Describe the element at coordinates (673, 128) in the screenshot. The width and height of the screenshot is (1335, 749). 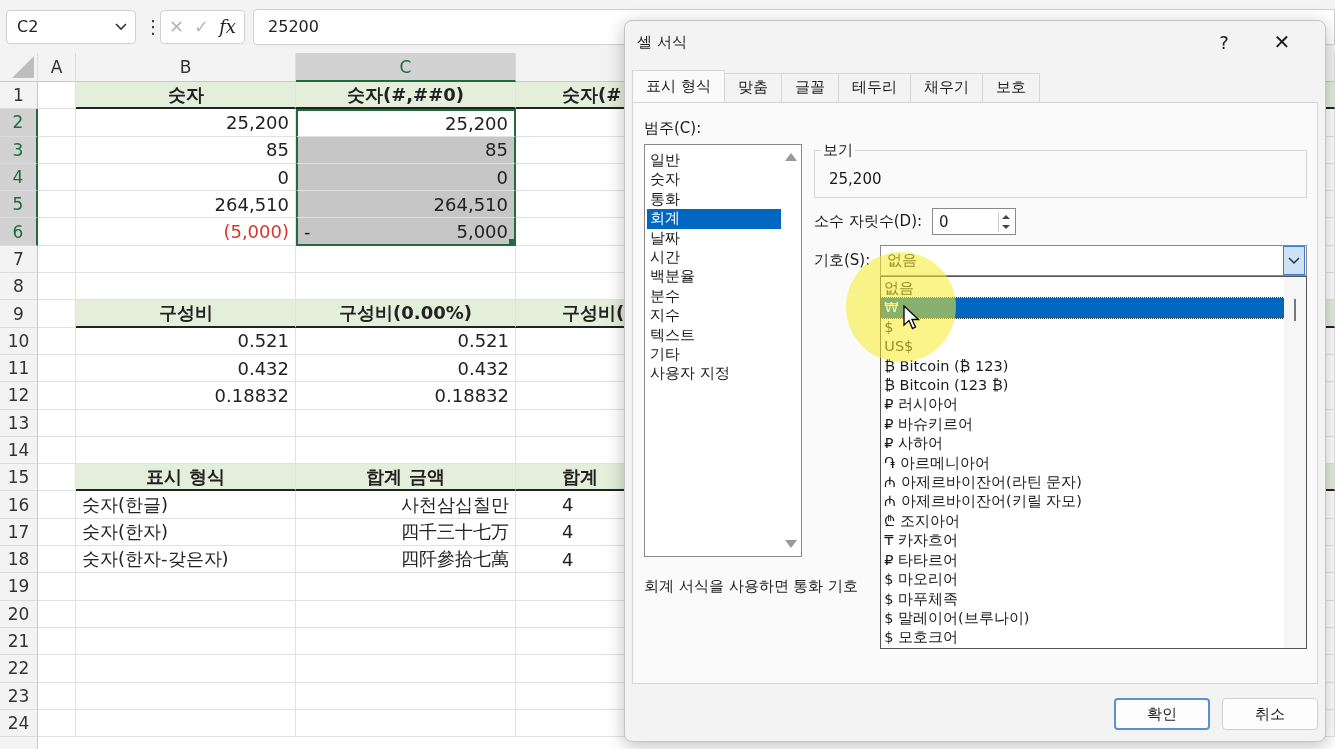
I see `category-label: 범주(C):` at that location.